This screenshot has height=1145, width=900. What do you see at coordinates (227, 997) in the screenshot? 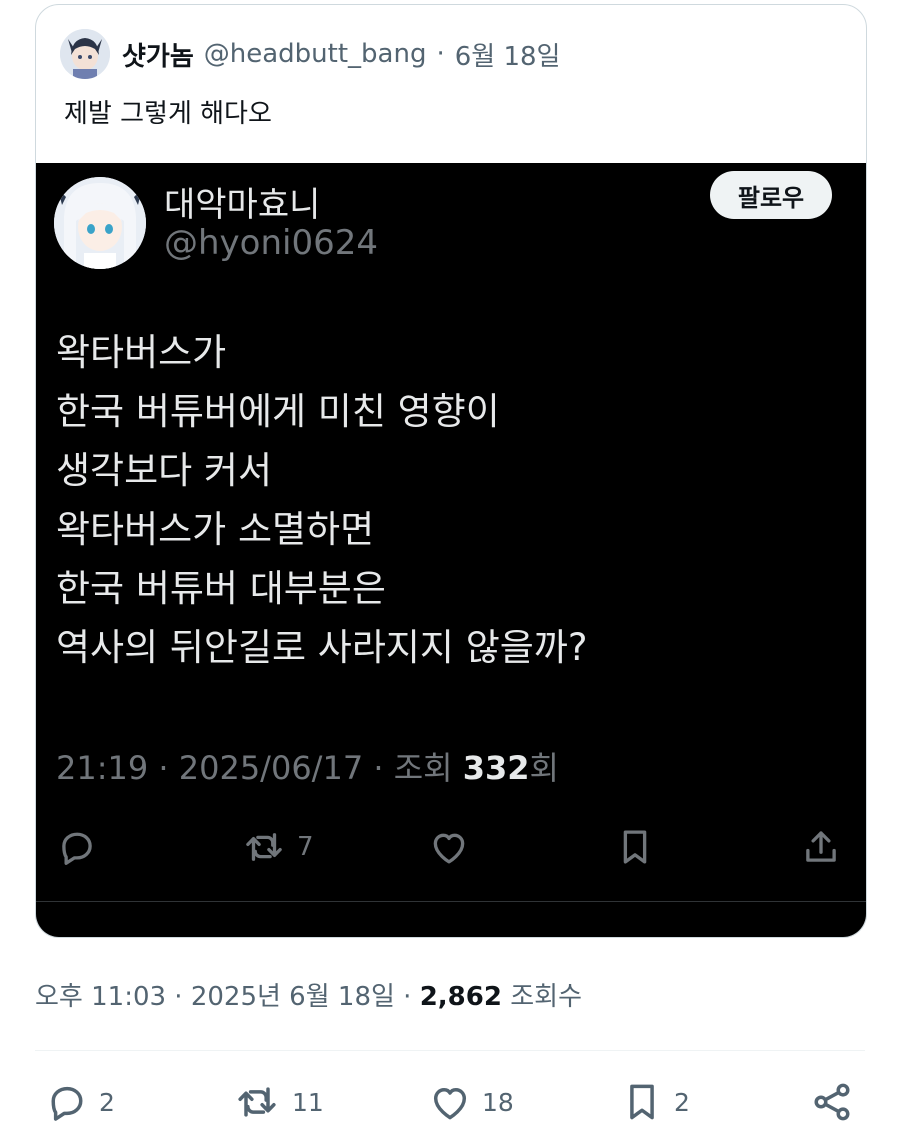
I see `time-date-text: 오후 11:03 · 2025년 6월 18일 ·` at bounding box center [227, 997].